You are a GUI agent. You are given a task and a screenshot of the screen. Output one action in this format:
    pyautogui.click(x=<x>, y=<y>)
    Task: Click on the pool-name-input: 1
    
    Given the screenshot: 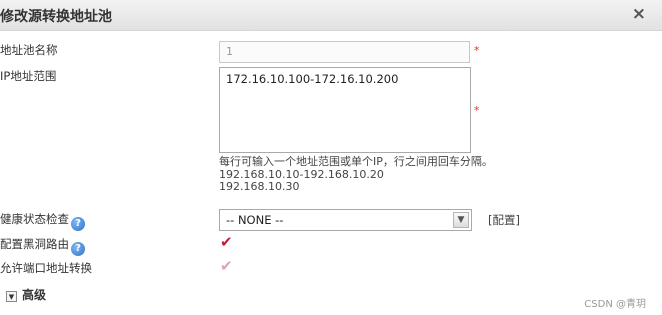 What is the action you would take?
    pyautogui.click(x=344, y=52)
    